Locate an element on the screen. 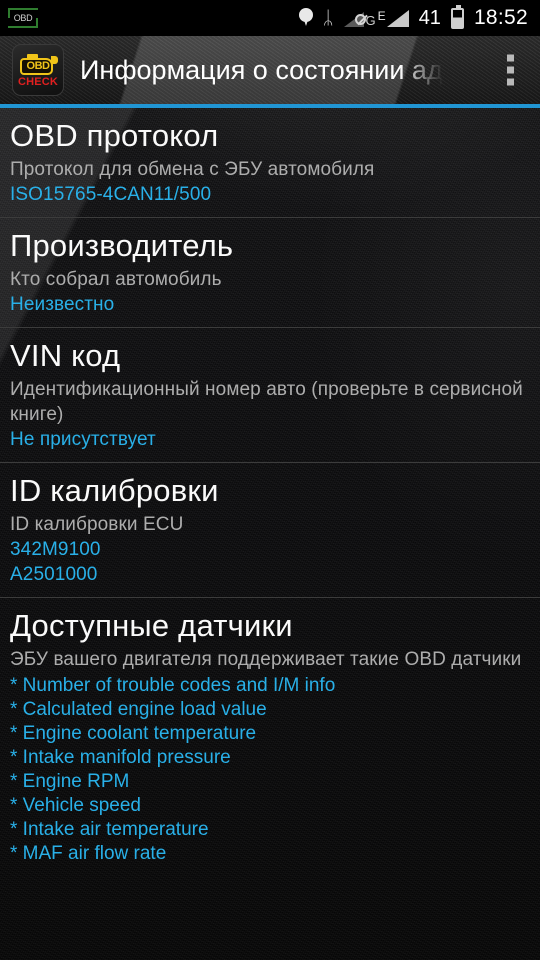 Image resolution: width=540 pixels, height=960 pixels. sensor-list-item: * Number of trouble codes and I/M info is located at coordinates (173, 685).